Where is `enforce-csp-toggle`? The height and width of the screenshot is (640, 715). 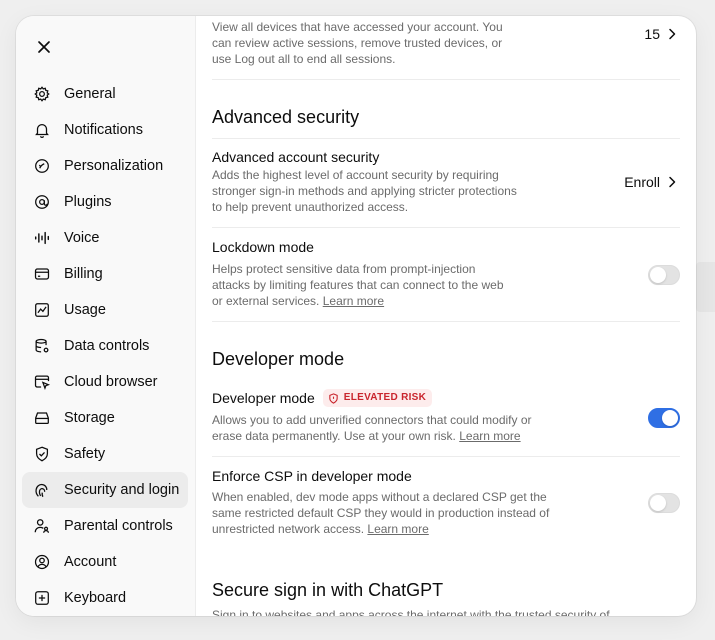 enforce-csp-toggle is located at coordinates (664, 503).